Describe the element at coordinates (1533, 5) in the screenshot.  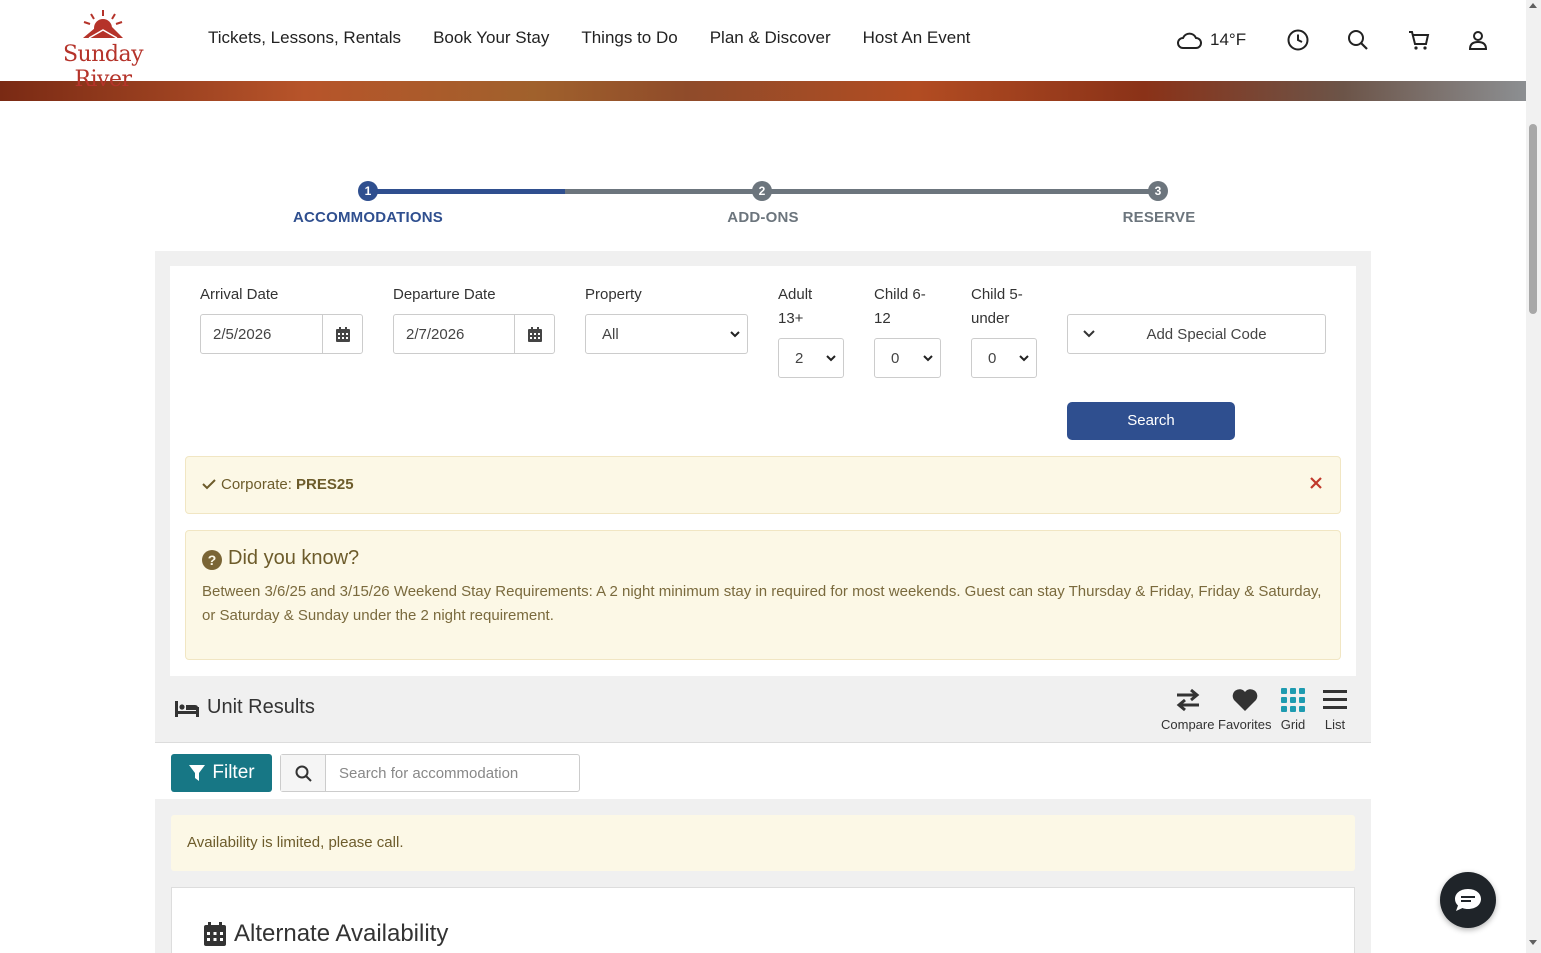
I see `scroll-up-icon` at that location.